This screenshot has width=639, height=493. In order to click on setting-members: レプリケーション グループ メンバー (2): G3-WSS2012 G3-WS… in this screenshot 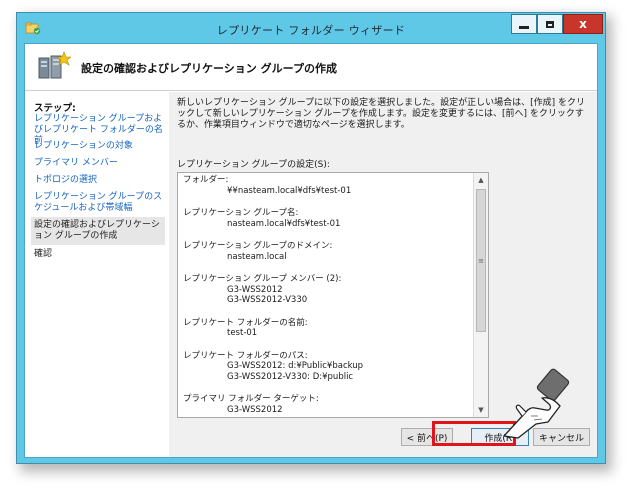, I will do `click(262, 289)`.